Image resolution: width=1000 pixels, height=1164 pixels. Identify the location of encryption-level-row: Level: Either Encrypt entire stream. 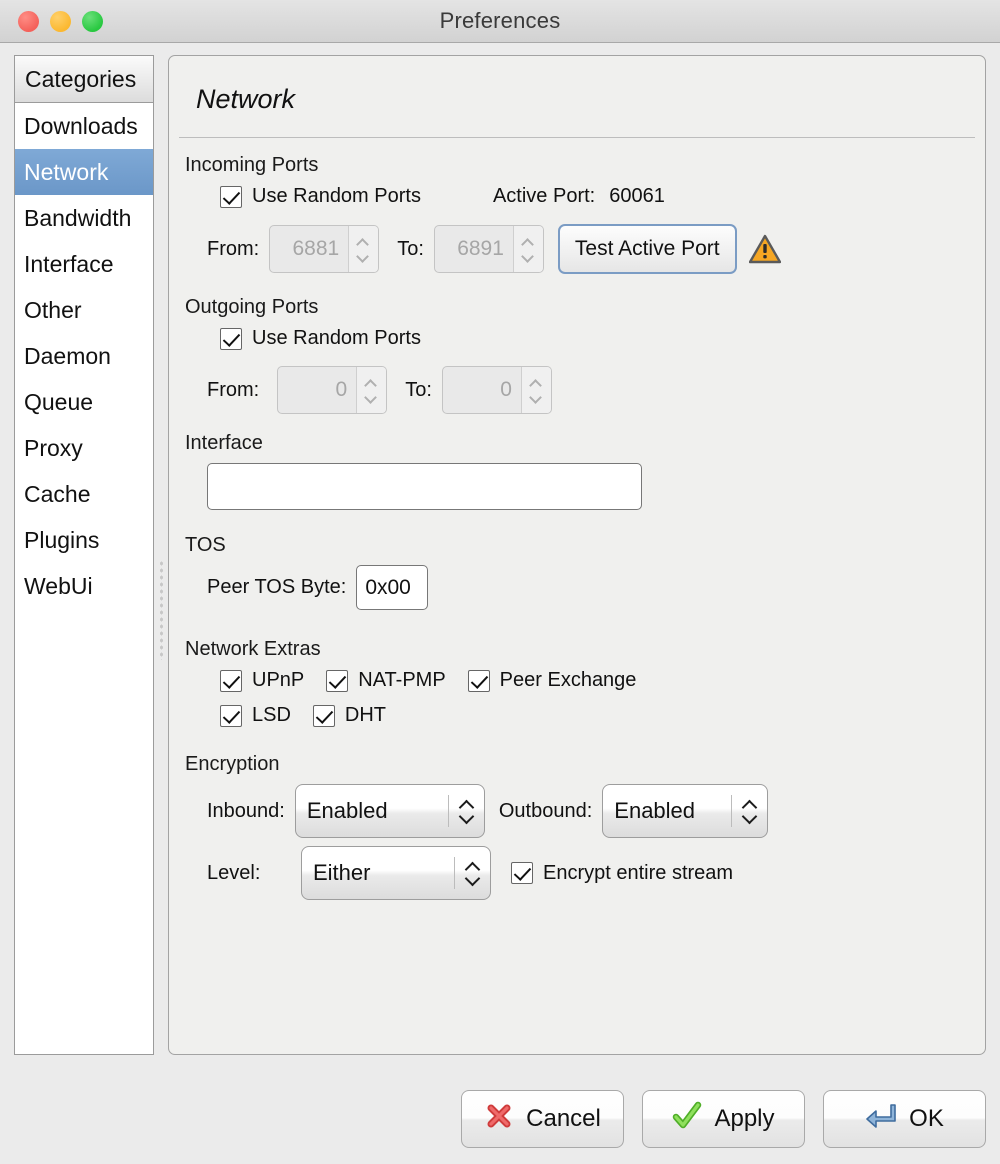
(596, 873).